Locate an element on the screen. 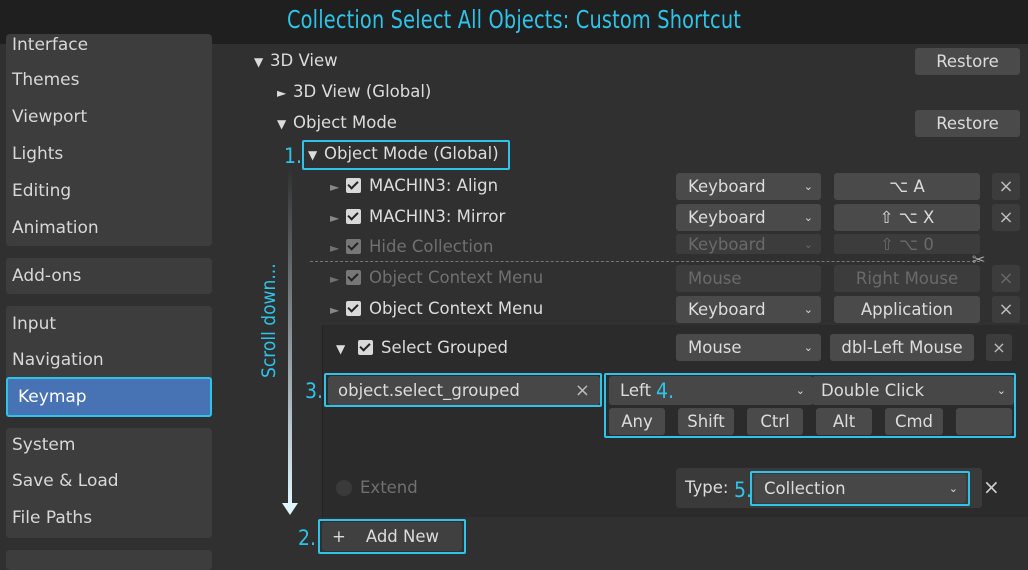 The image size is (1028, 570). cut-line is located at coordinates (645, 261).